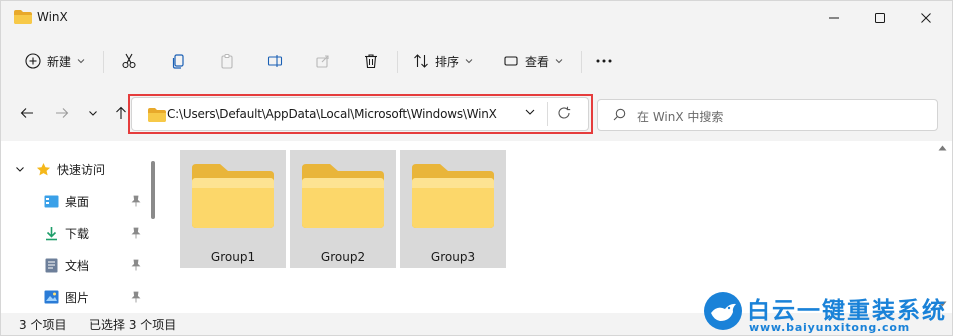 Image resolution: width=953 pixels, height=336 pixels. I want to click on share-button, so click(323, 61).